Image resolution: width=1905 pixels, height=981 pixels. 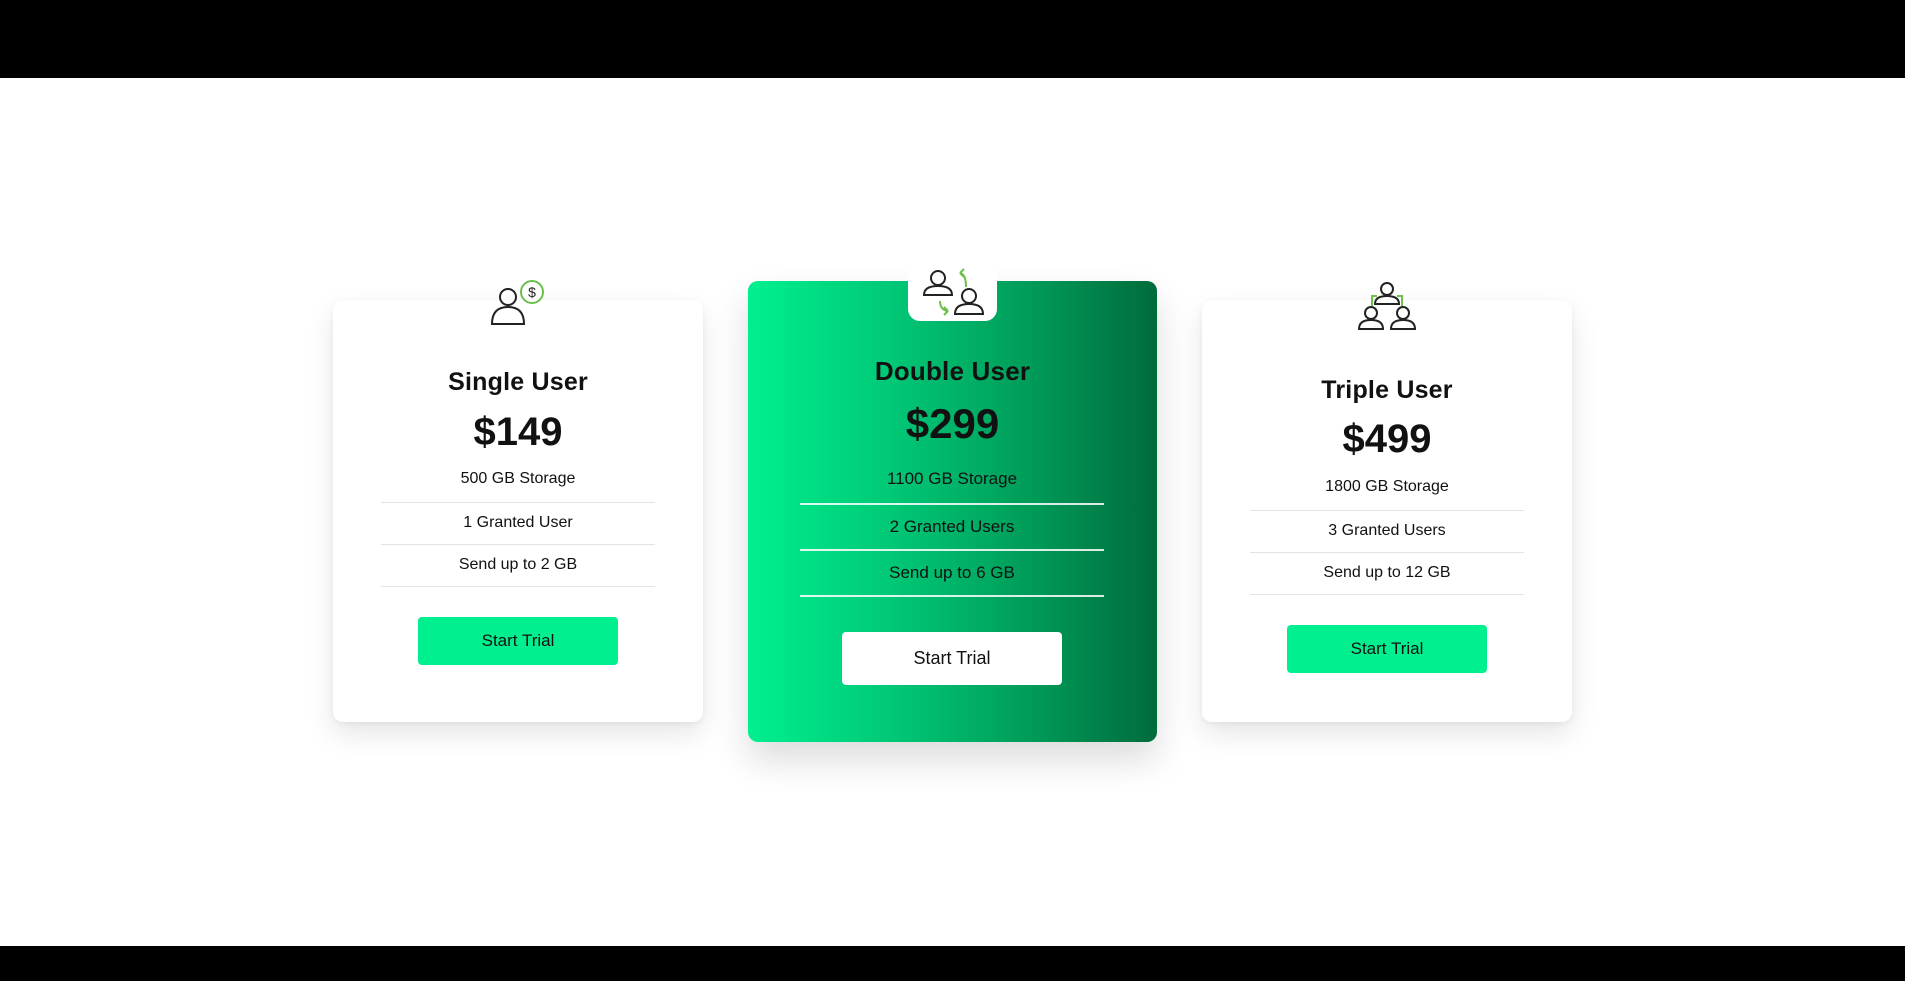 I want to click on user-dollar-icon: $, so click(x=518, y=304).